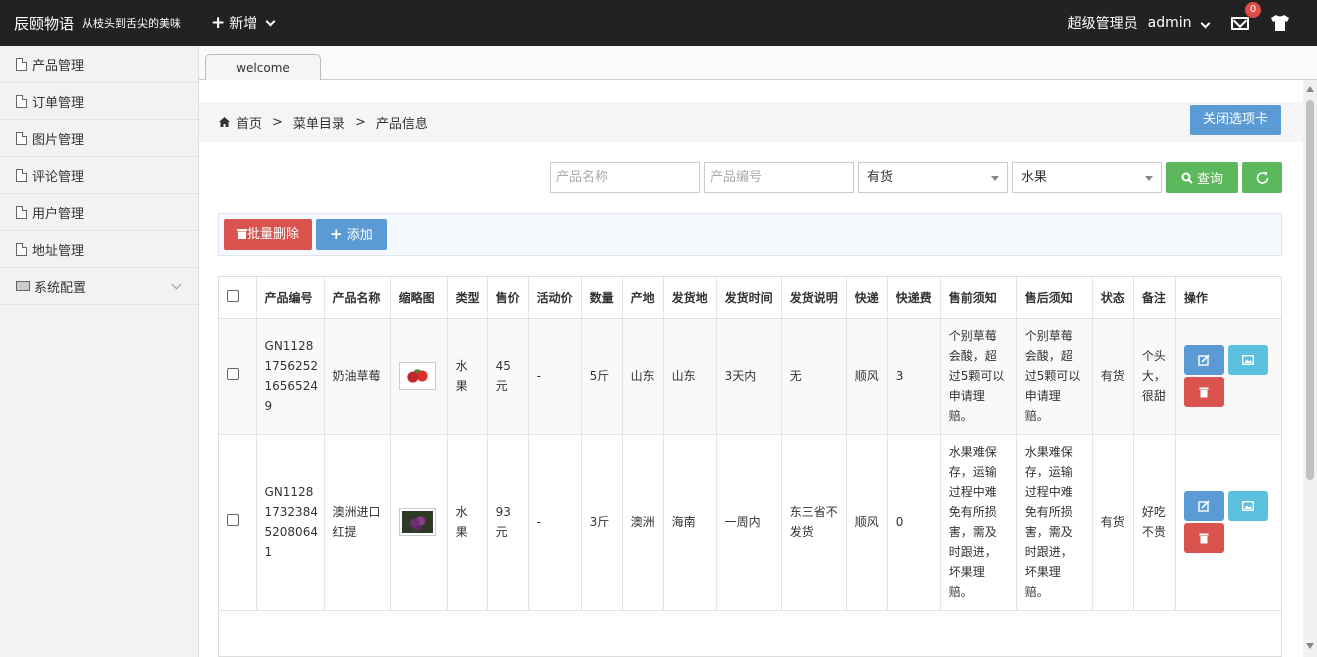 This screenshot has height=657, width=1317. I want to click on column-header: 数量, so click(602, 298).